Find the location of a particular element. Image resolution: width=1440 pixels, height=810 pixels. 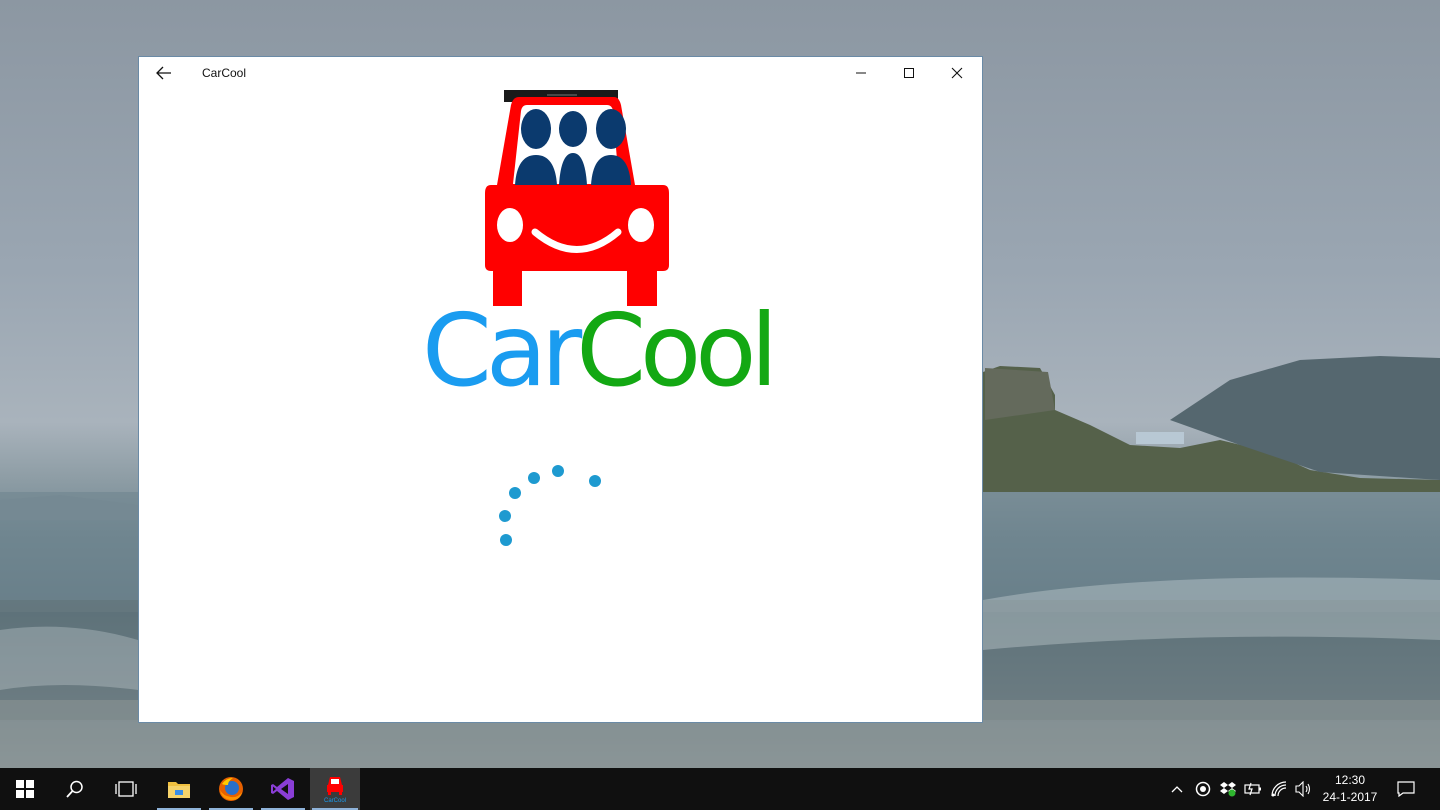

title-bar: CarCool is located at coordinates (560, 73).